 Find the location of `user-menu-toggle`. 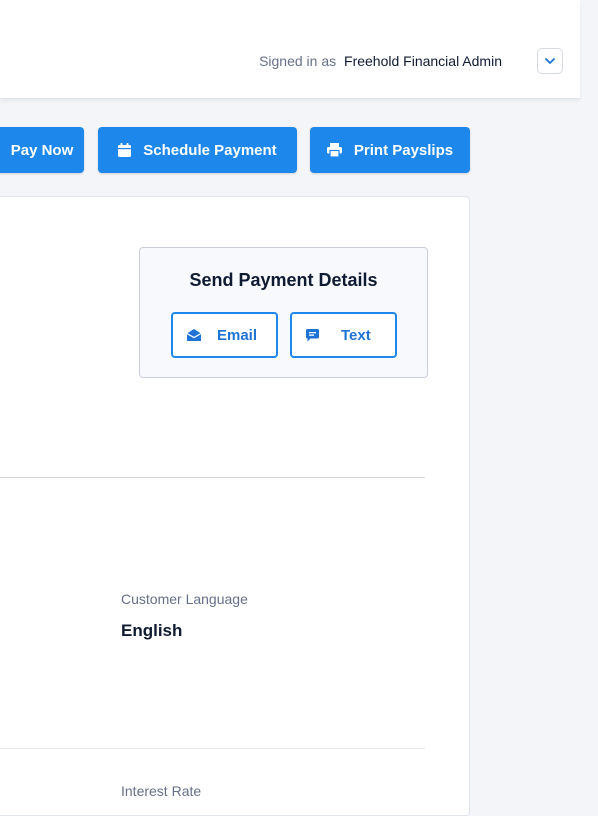

user-menu-toggle is located at coordinates (550, 61).